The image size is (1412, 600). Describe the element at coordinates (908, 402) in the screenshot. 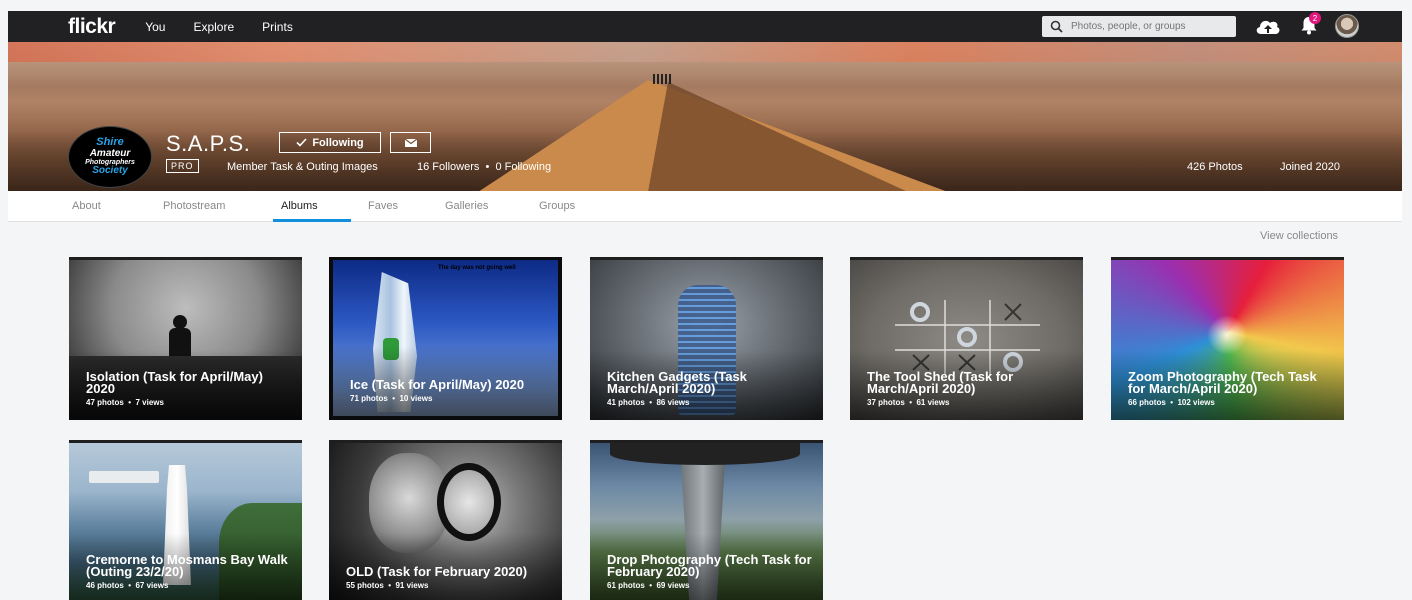

I see `album-meta: 37 photos • 61 views` at that location.